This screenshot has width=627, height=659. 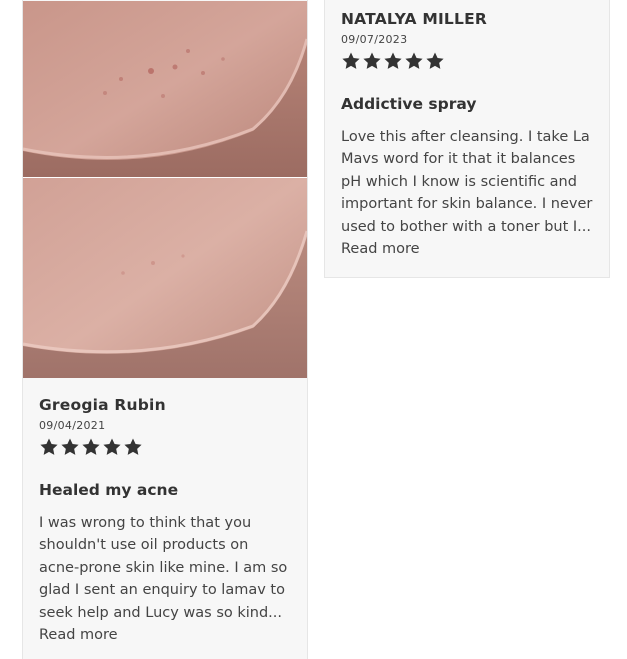 I want to click on skin-photo-before, so click(x=165, y=89).